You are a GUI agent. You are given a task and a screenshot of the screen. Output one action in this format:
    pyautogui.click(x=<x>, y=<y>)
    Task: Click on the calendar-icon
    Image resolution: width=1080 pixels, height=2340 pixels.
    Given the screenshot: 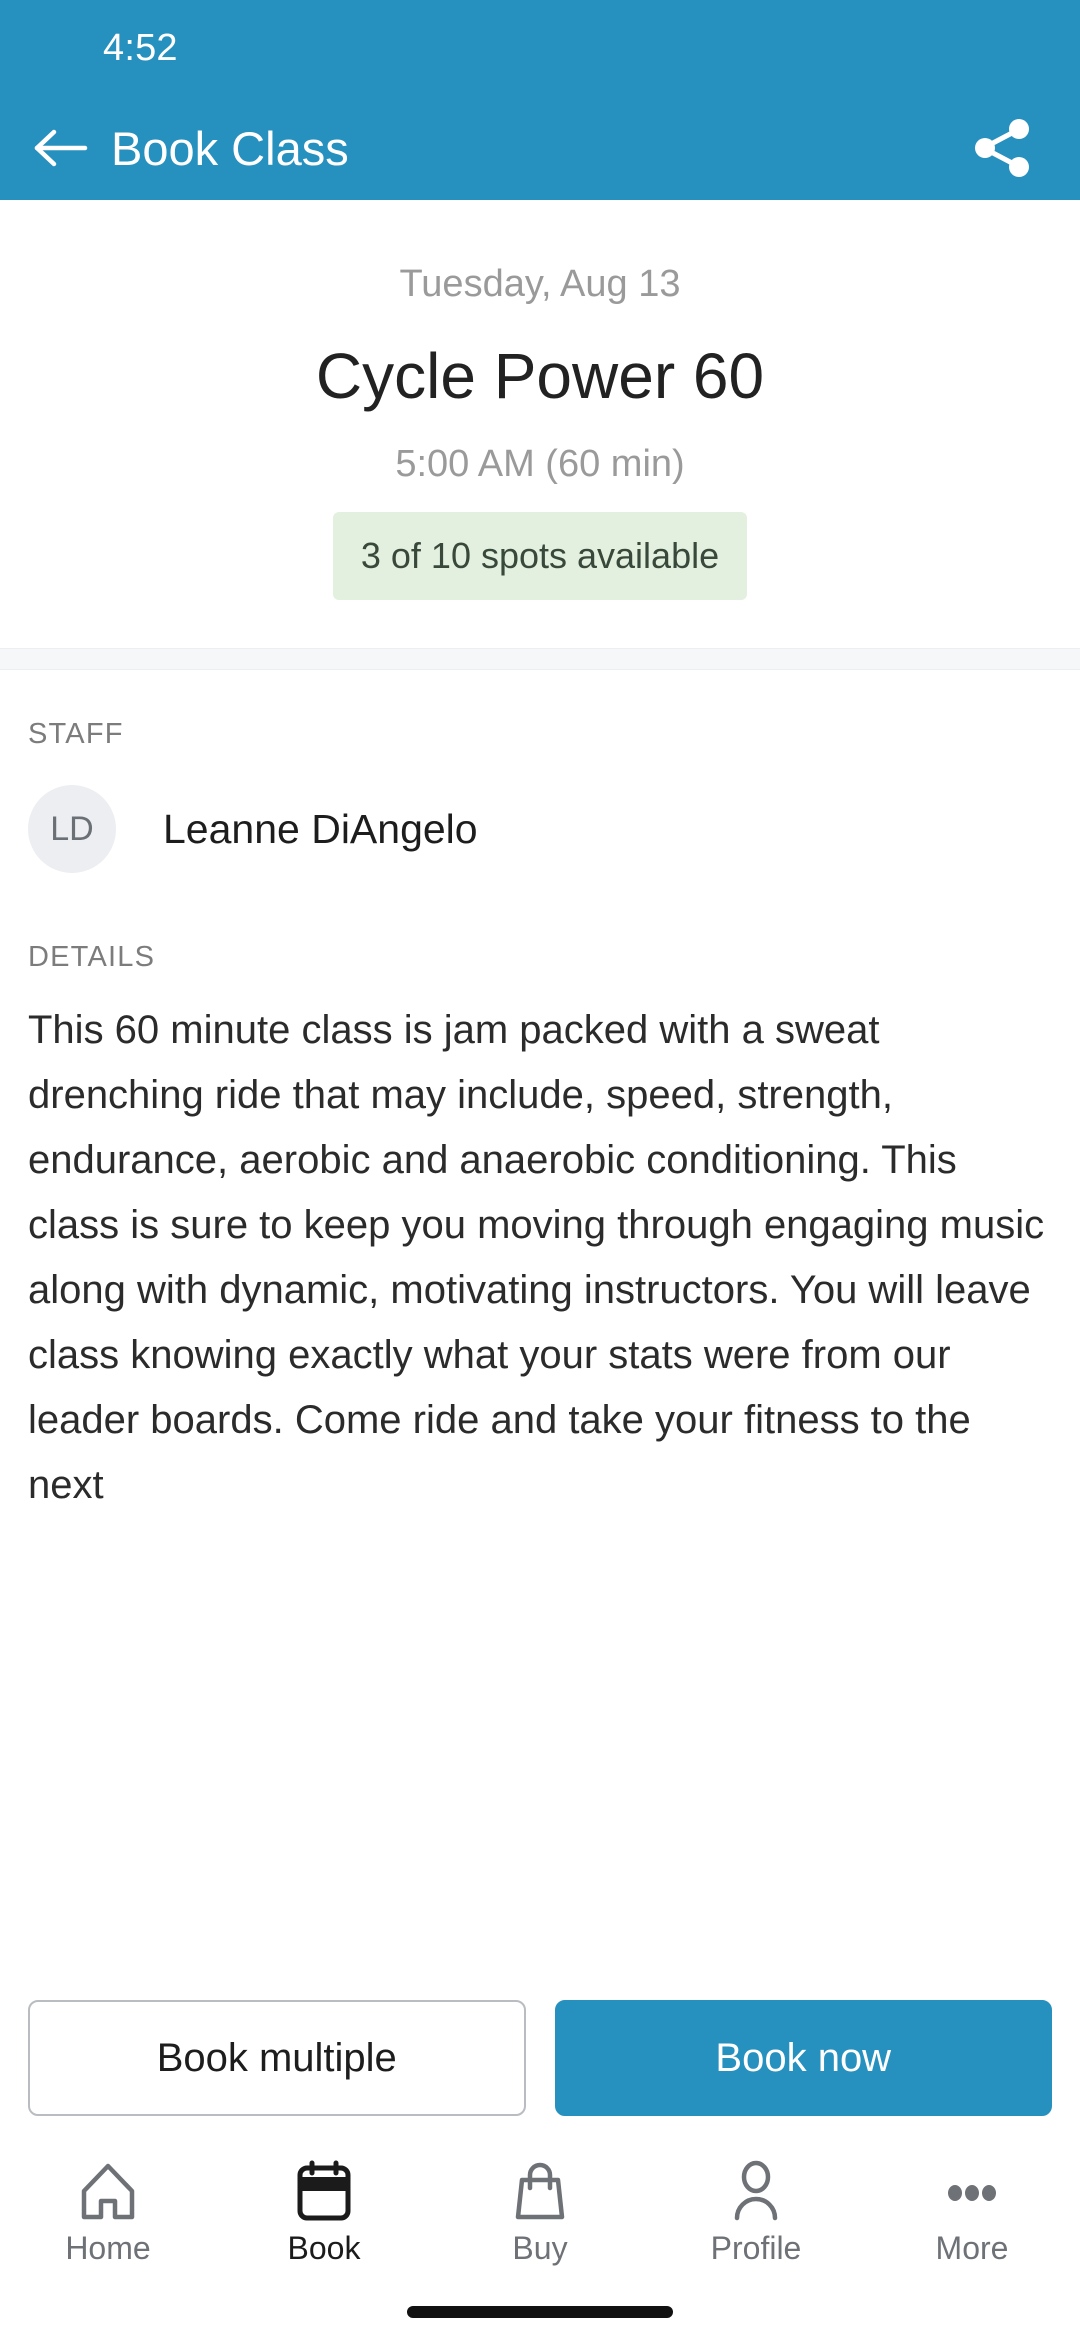 What is the action you would take?
    pyautogui.click(x=324, y=2191)
    